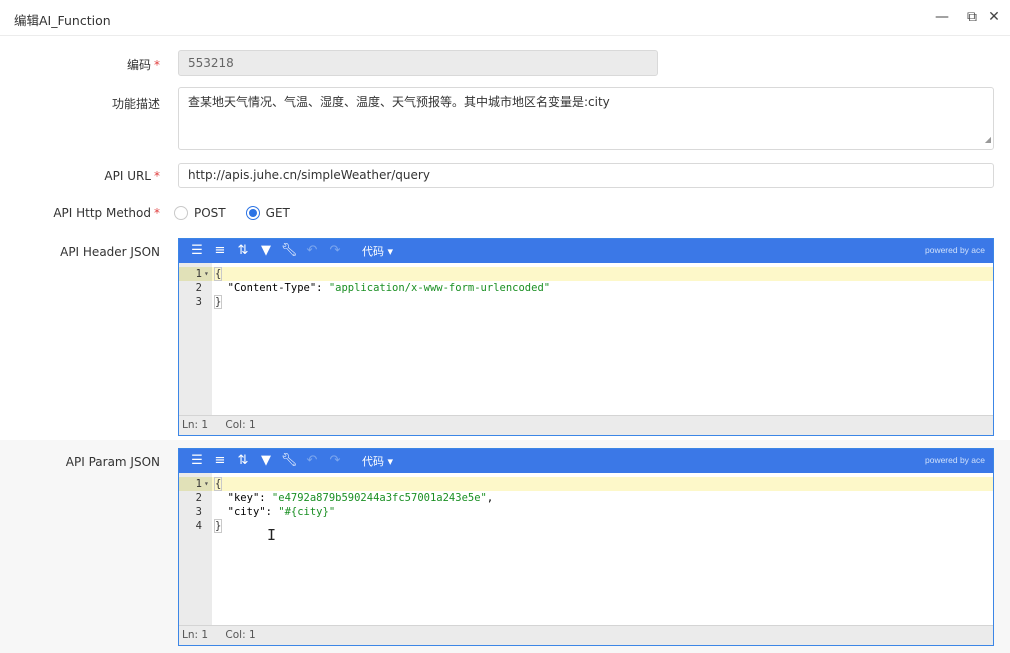 Image resolution: width=1010 pixels, height=653 pixels. What do you see at coordinates (586, 512) in the screenshot?
I see `code-line: 3 "city": "#{city}"` at bounding box center [586, 512].